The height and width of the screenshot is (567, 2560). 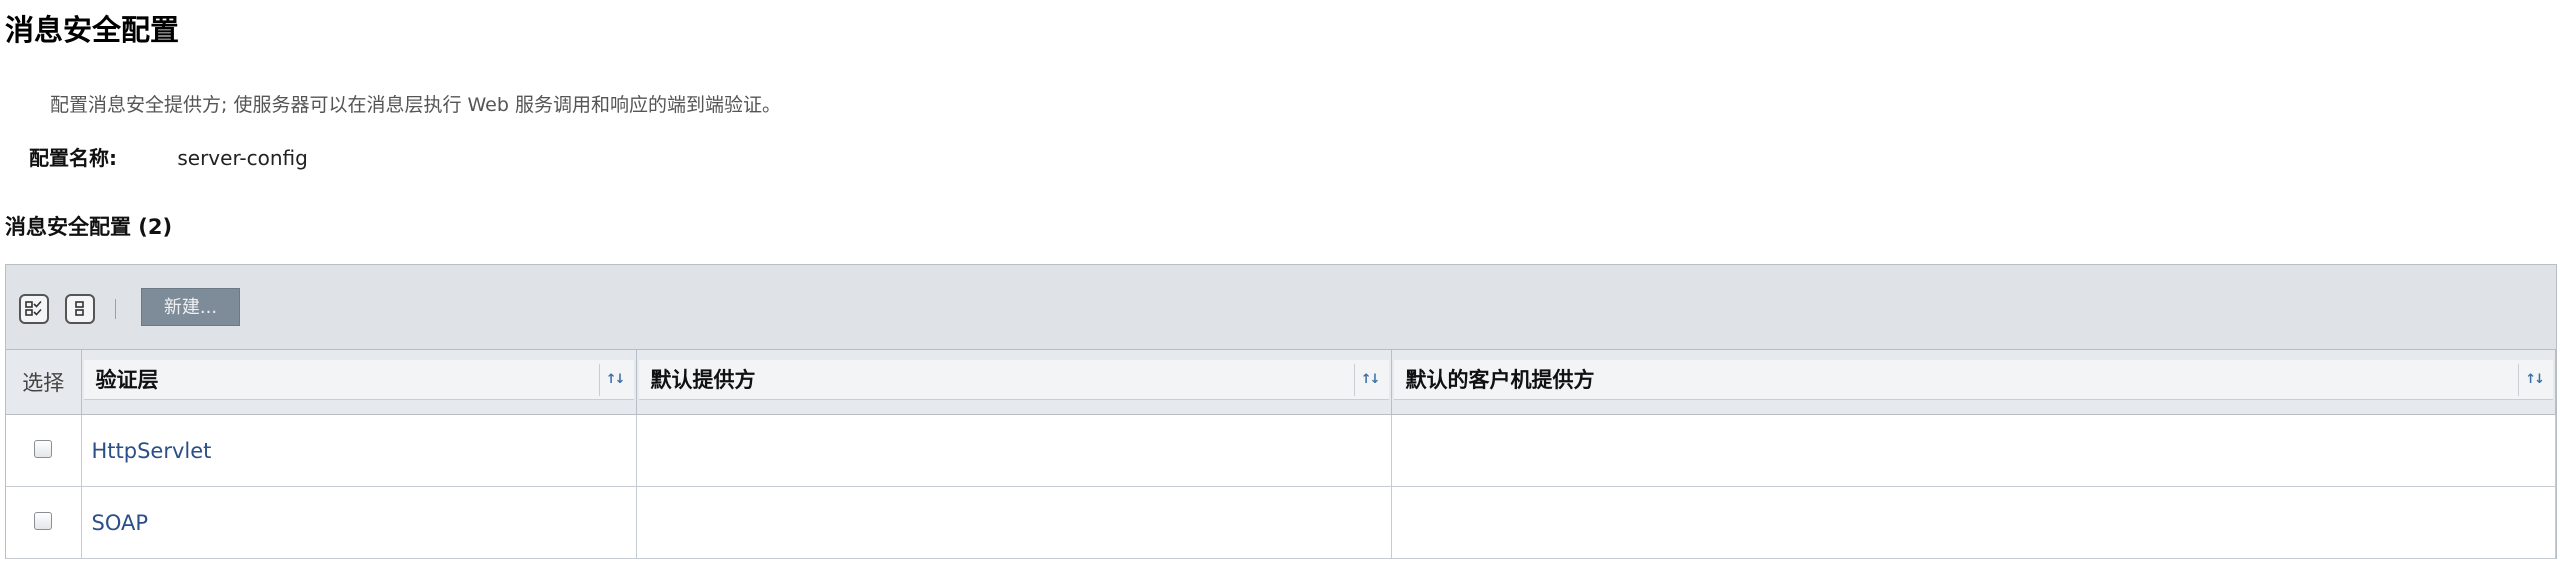 What do you see at coordinates (89, 227) in the screenshot?
I see `section-title: 消息安全配置 (2)` at bounding box center [89, 227].